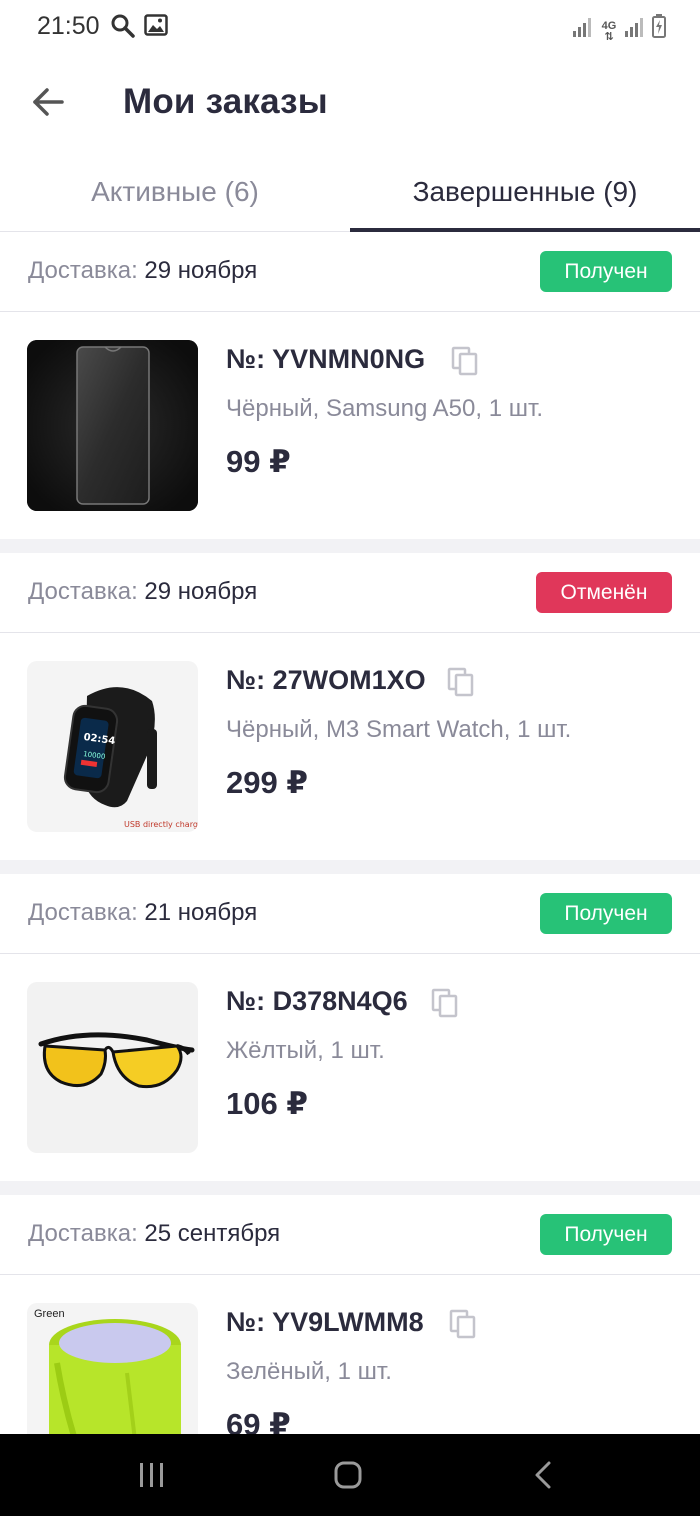 Image resolution: width=700 pixels, height=1516 pixels. I want to click on delivery-info: Доставка: 25 сентября, so click(154, 1234).